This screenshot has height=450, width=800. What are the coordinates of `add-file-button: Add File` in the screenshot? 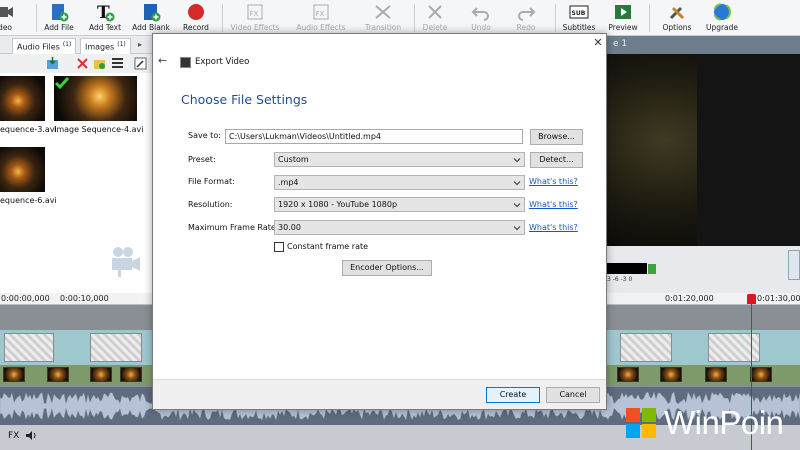 It's located at (59, 18).